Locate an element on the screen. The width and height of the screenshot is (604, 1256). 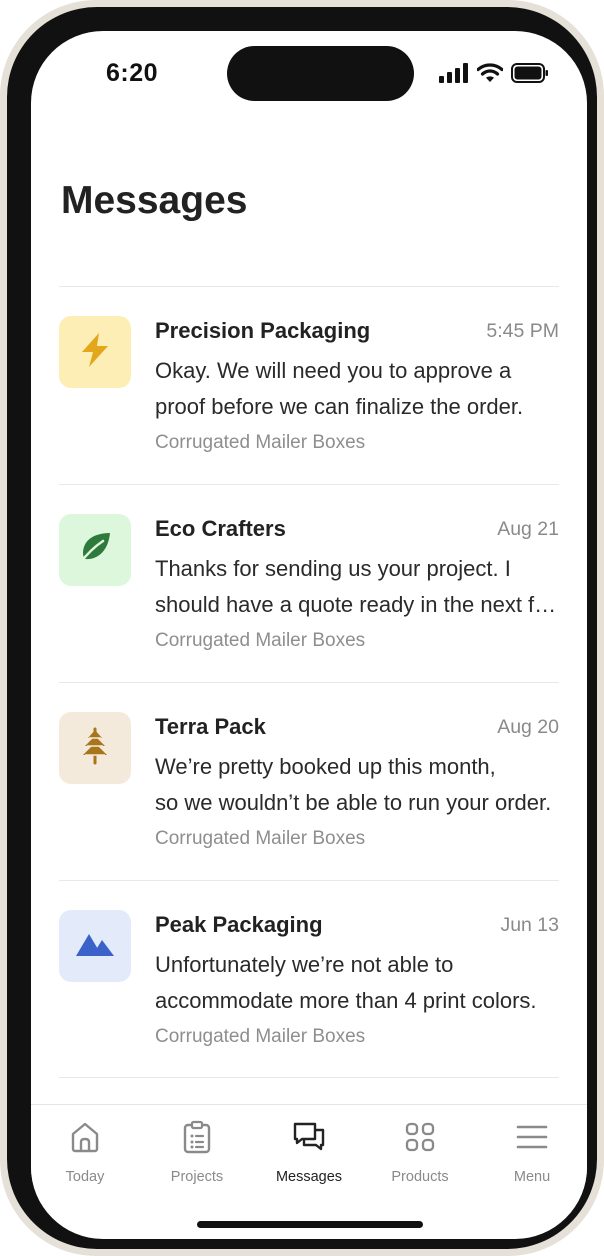
hamburger-menu-icon is located at coordinates (532, 1139).